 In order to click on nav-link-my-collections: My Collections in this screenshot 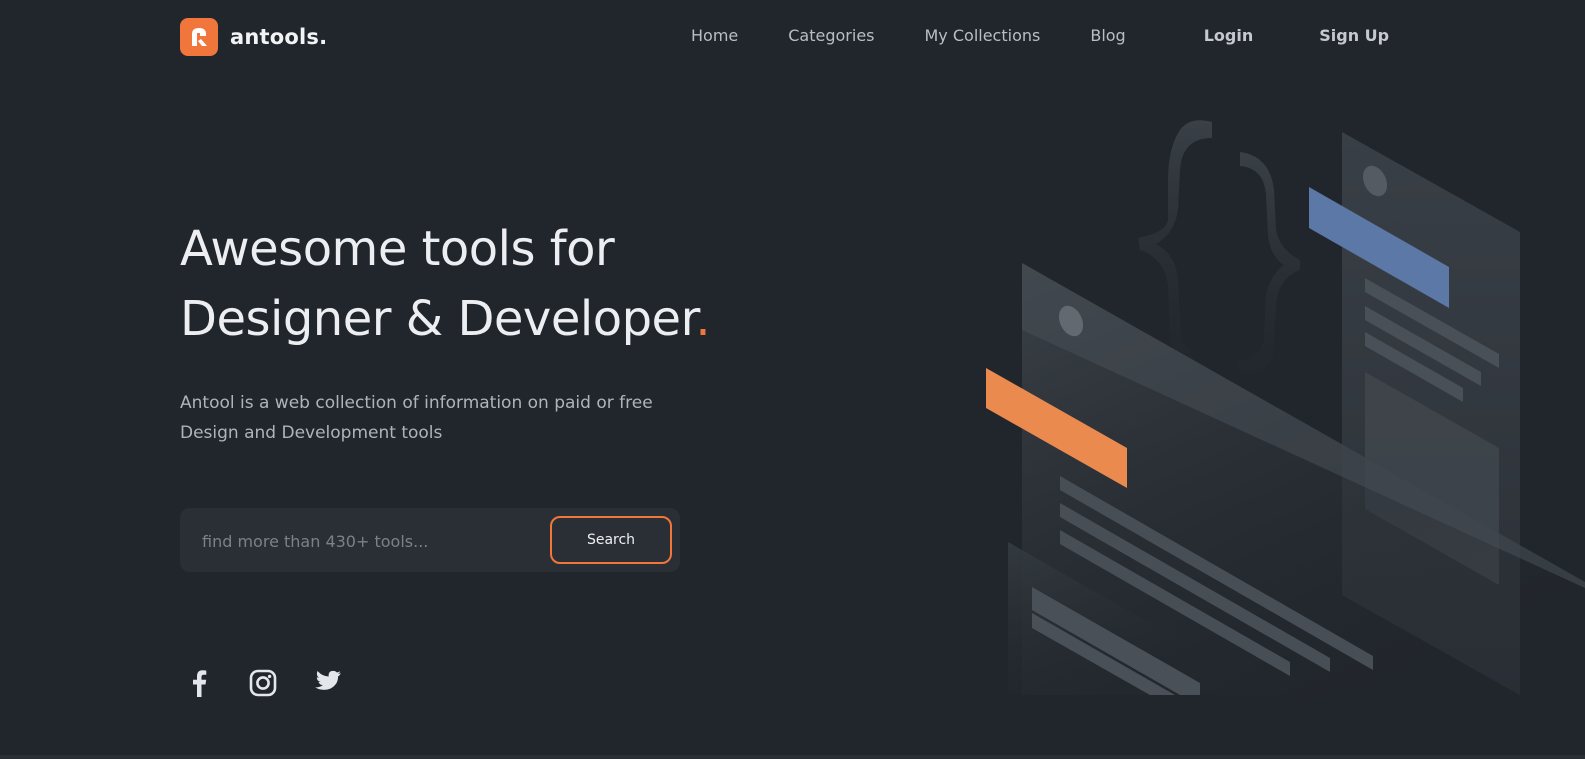, I will do `click(983, 35)`.